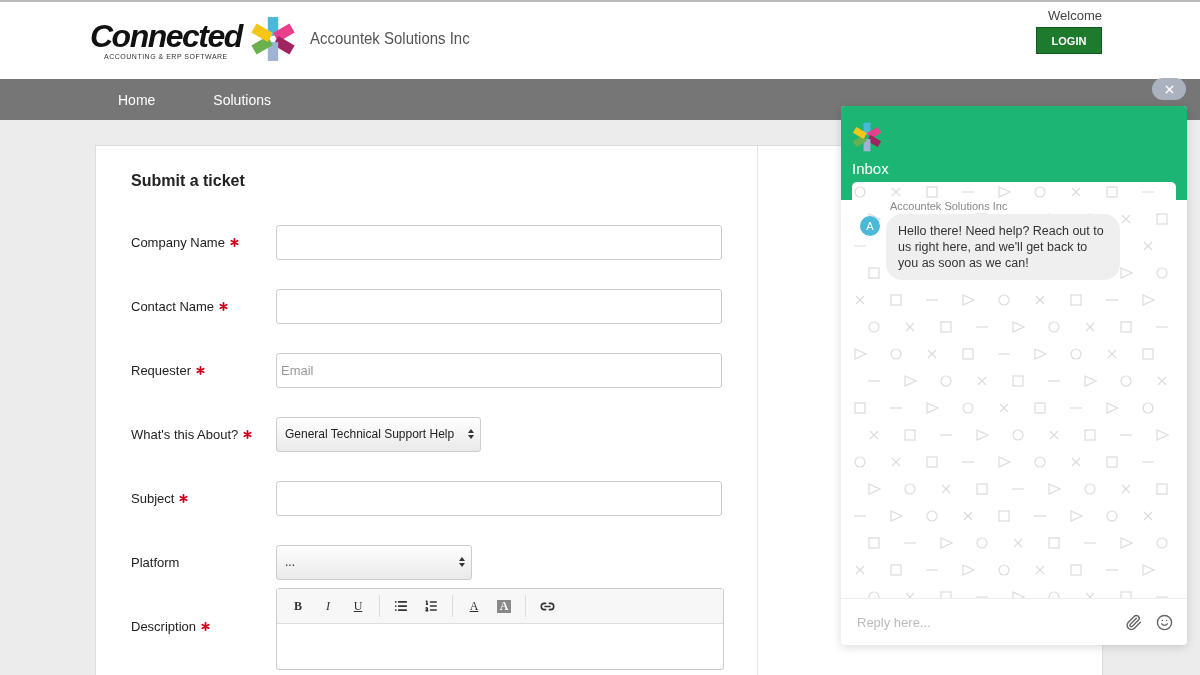 The image size is (1200, 675). What do you see at coordinates (1164, 622) in the screenshot?
I see `emoji-icon` at bounding box center [1164, 622].